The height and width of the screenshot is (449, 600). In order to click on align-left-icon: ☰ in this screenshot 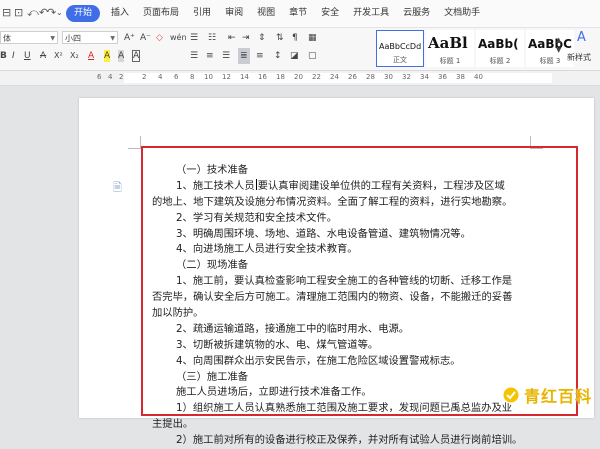, I will do `click(194, 56)`.